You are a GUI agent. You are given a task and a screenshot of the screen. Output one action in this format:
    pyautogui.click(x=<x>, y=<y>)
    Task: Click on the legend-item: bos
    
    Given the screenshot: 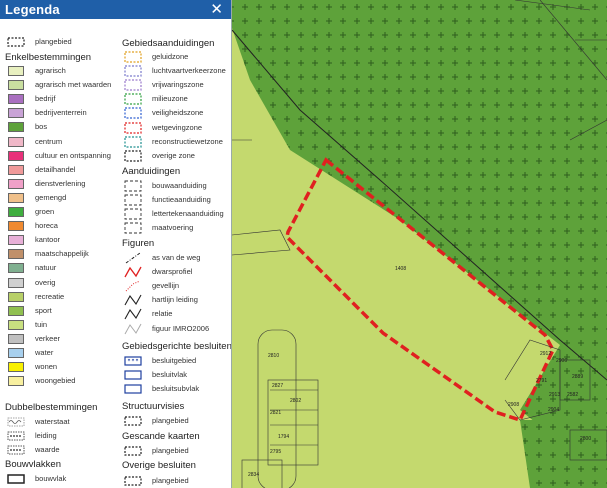 What is the action you would take?
    pyautogui.click(x=59, y=127)
    